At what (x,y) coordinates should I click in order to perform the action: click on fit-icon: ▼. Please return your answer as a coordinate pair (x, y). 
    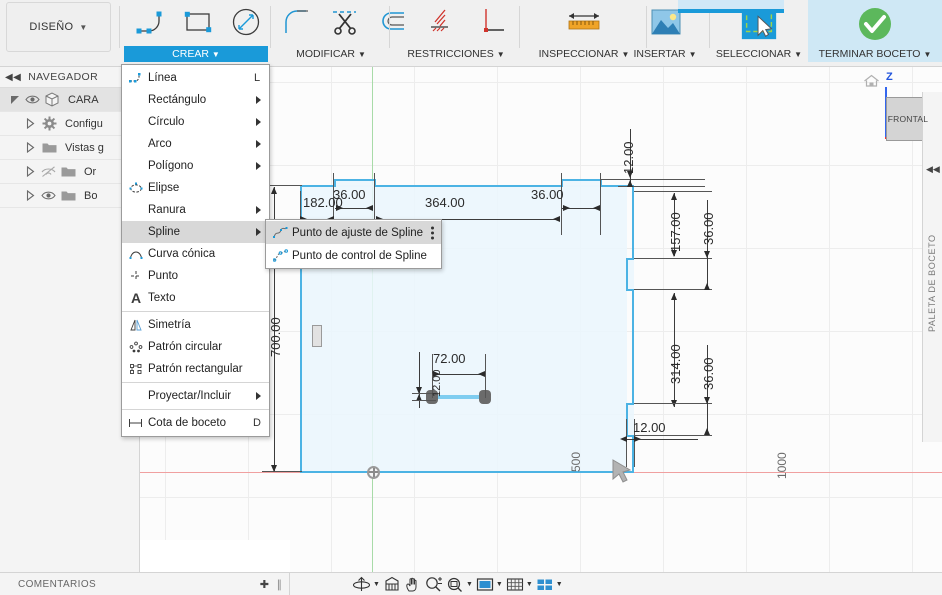
    Looking at the image, I should click on (459, 584).